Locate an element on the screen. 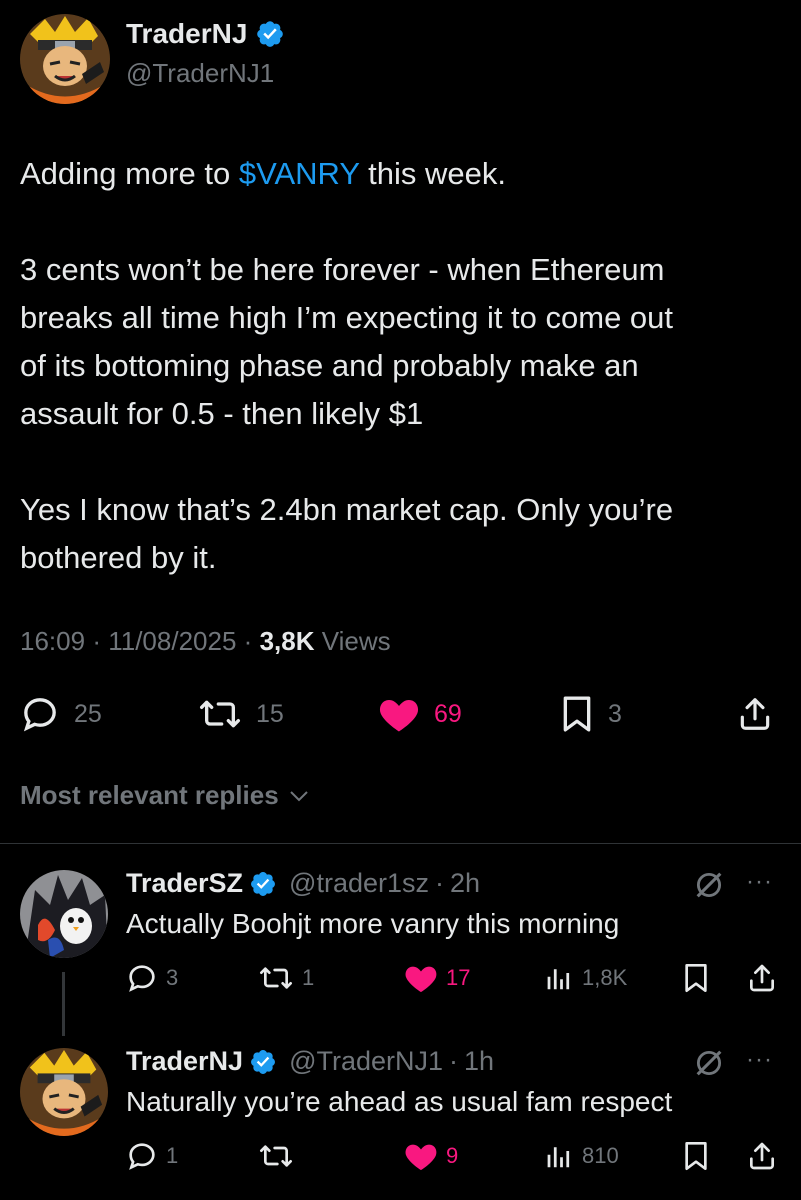  reply-header: TraderSZ @trader1sz · 2h is located at coordinates (303, 883).